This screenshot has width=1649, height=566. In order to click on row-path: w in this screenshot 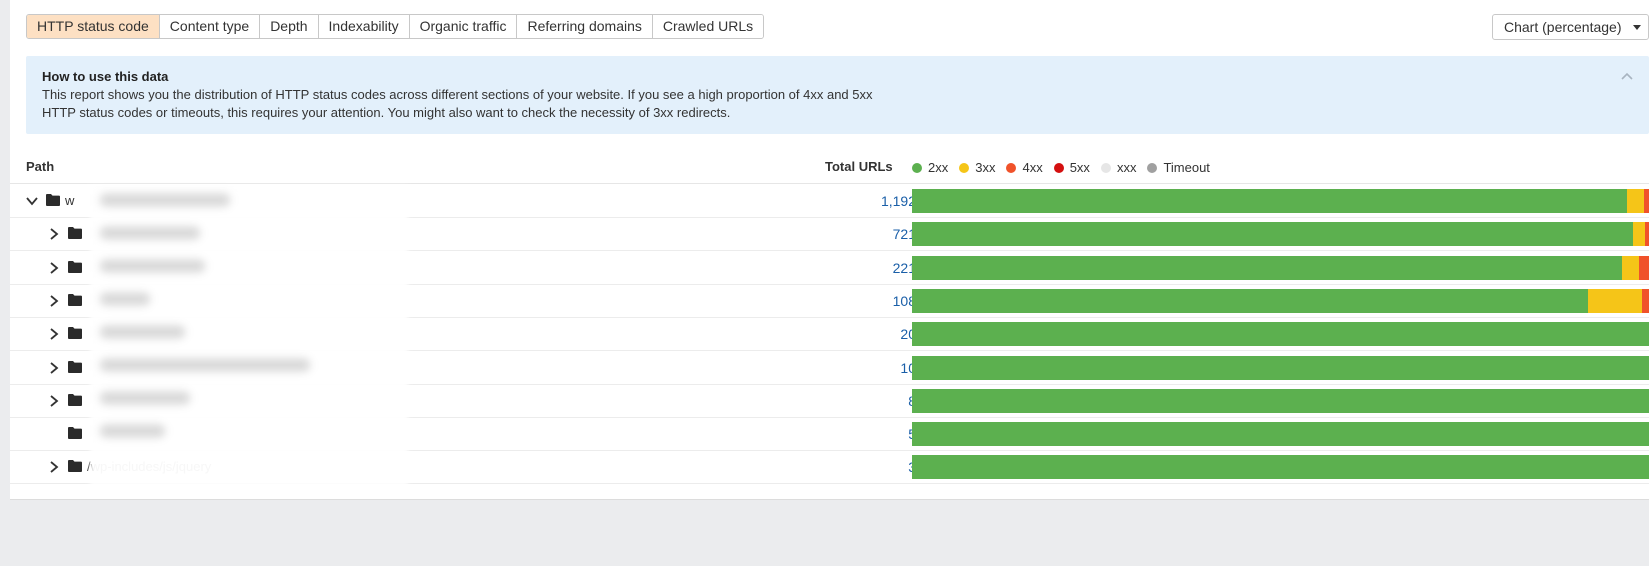, I will do `click(69, 200)`.